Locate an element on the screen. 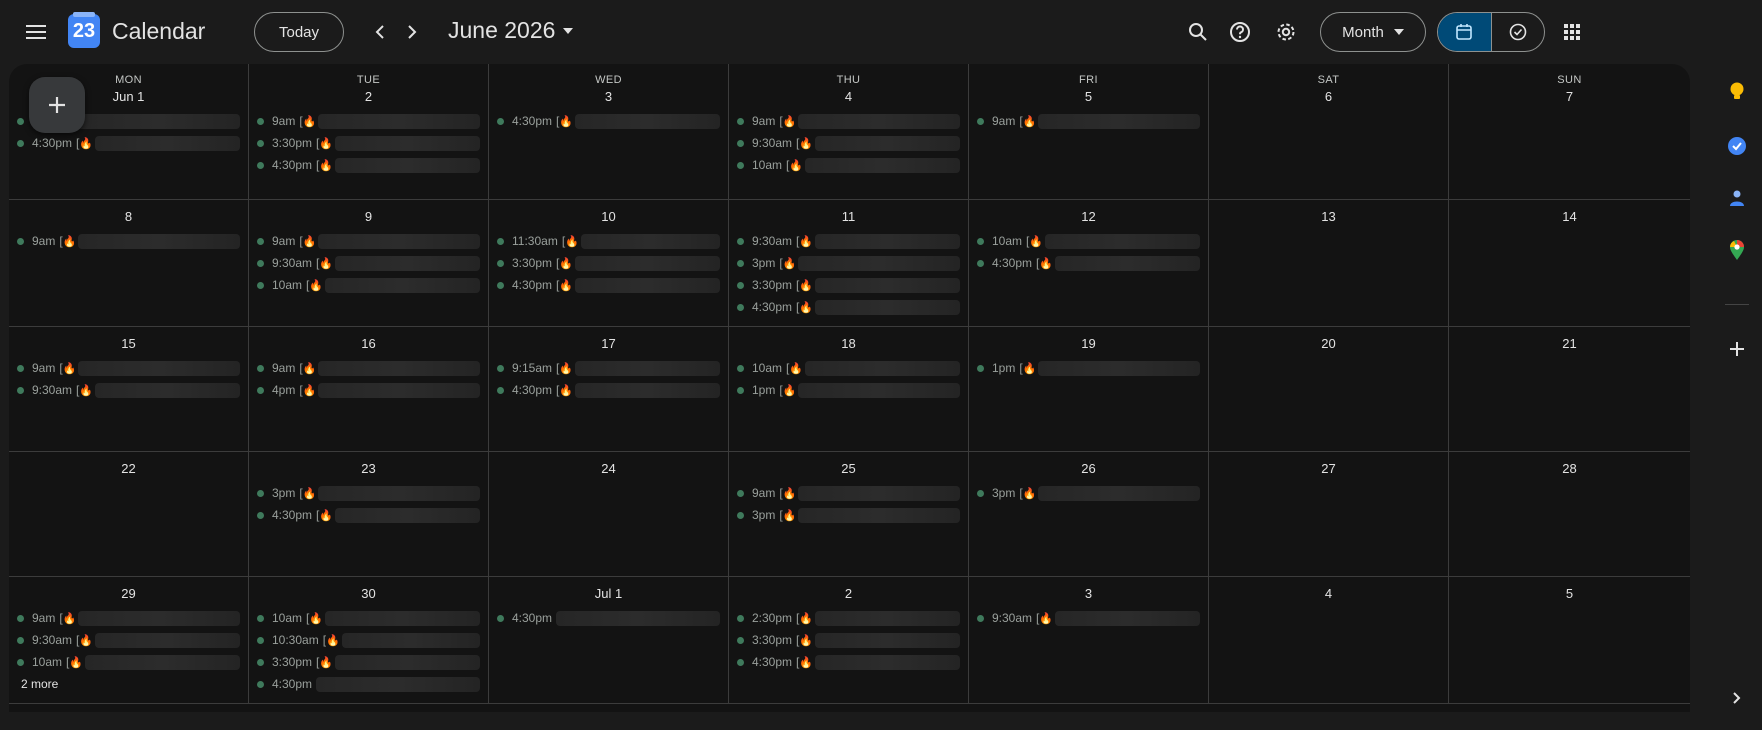 The image size is (1762, 730). create-event-button is located at coordinates (57, 105).